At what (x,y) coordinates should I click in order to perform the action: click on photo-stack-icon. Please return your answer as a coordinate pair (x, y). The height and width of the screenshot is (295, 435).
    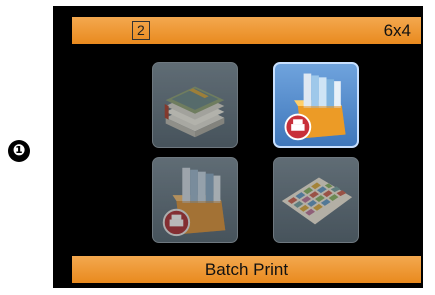
    Looking at the image, I should click on (194, 112).